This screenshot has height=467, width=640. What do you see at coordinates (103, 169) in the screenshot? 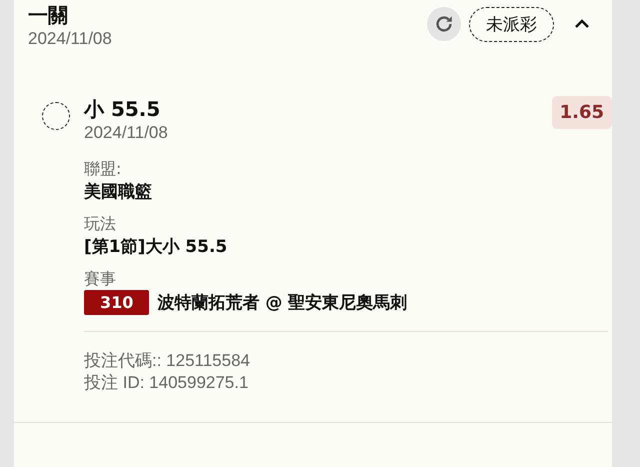
I see `field-label: 聯盟:` at bounding box center [103, 169].